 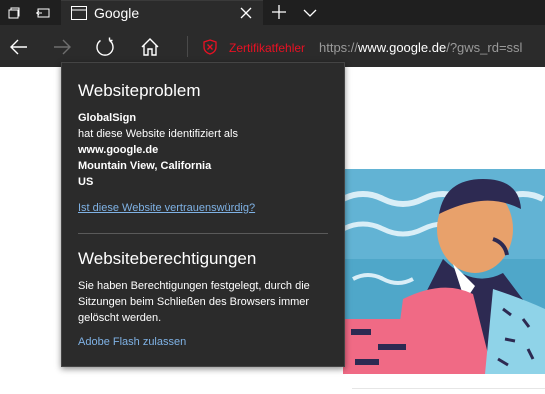 I want to click on home-button, so click(x=150, y=47).